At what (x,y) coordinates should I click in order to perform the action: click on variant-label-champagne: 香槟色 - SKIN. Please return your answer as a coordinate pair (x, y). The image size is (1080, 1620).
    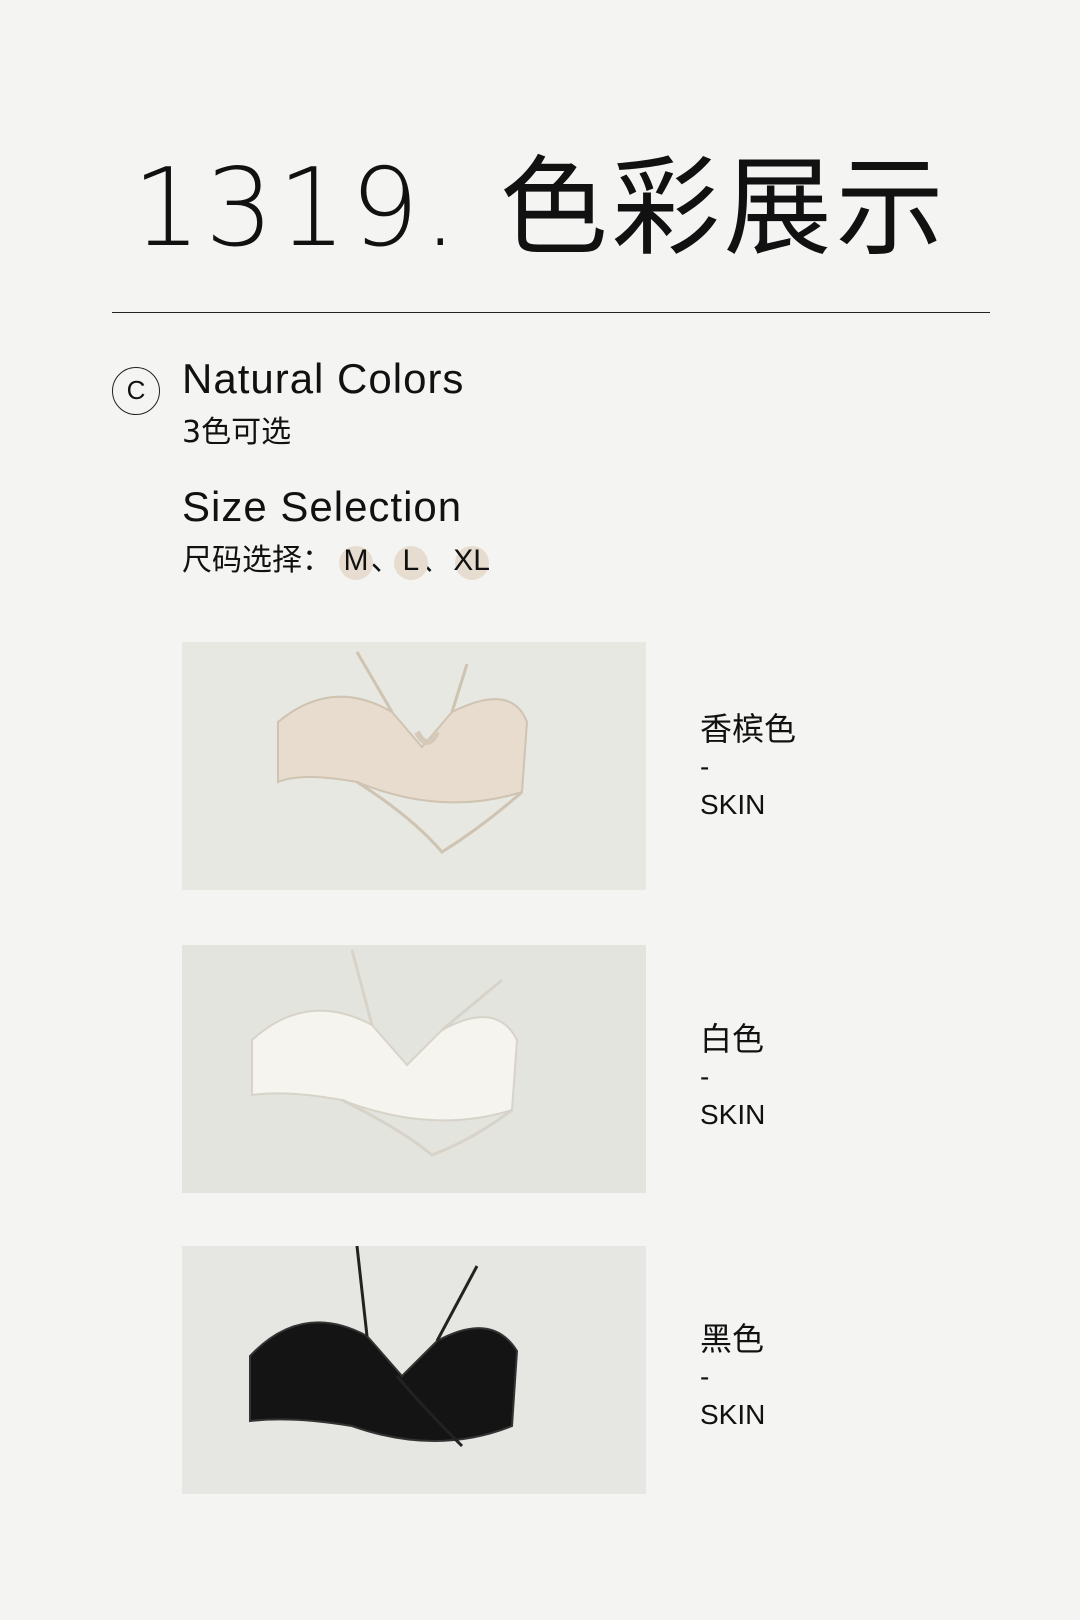
    Looking at the image, I should click on (748, 767).